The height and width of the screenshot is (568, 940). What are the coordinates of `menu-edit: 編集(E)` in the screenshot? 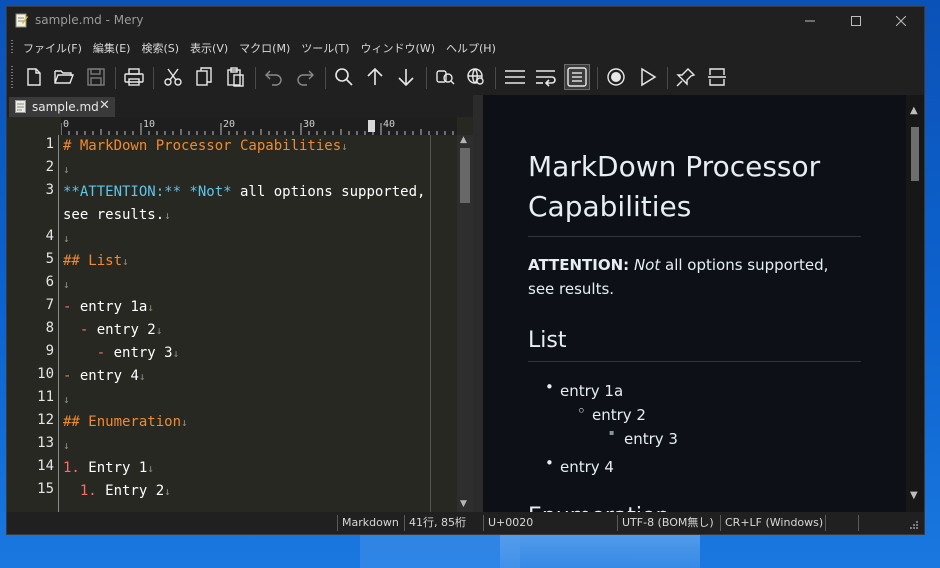 It's located at (112, 48).